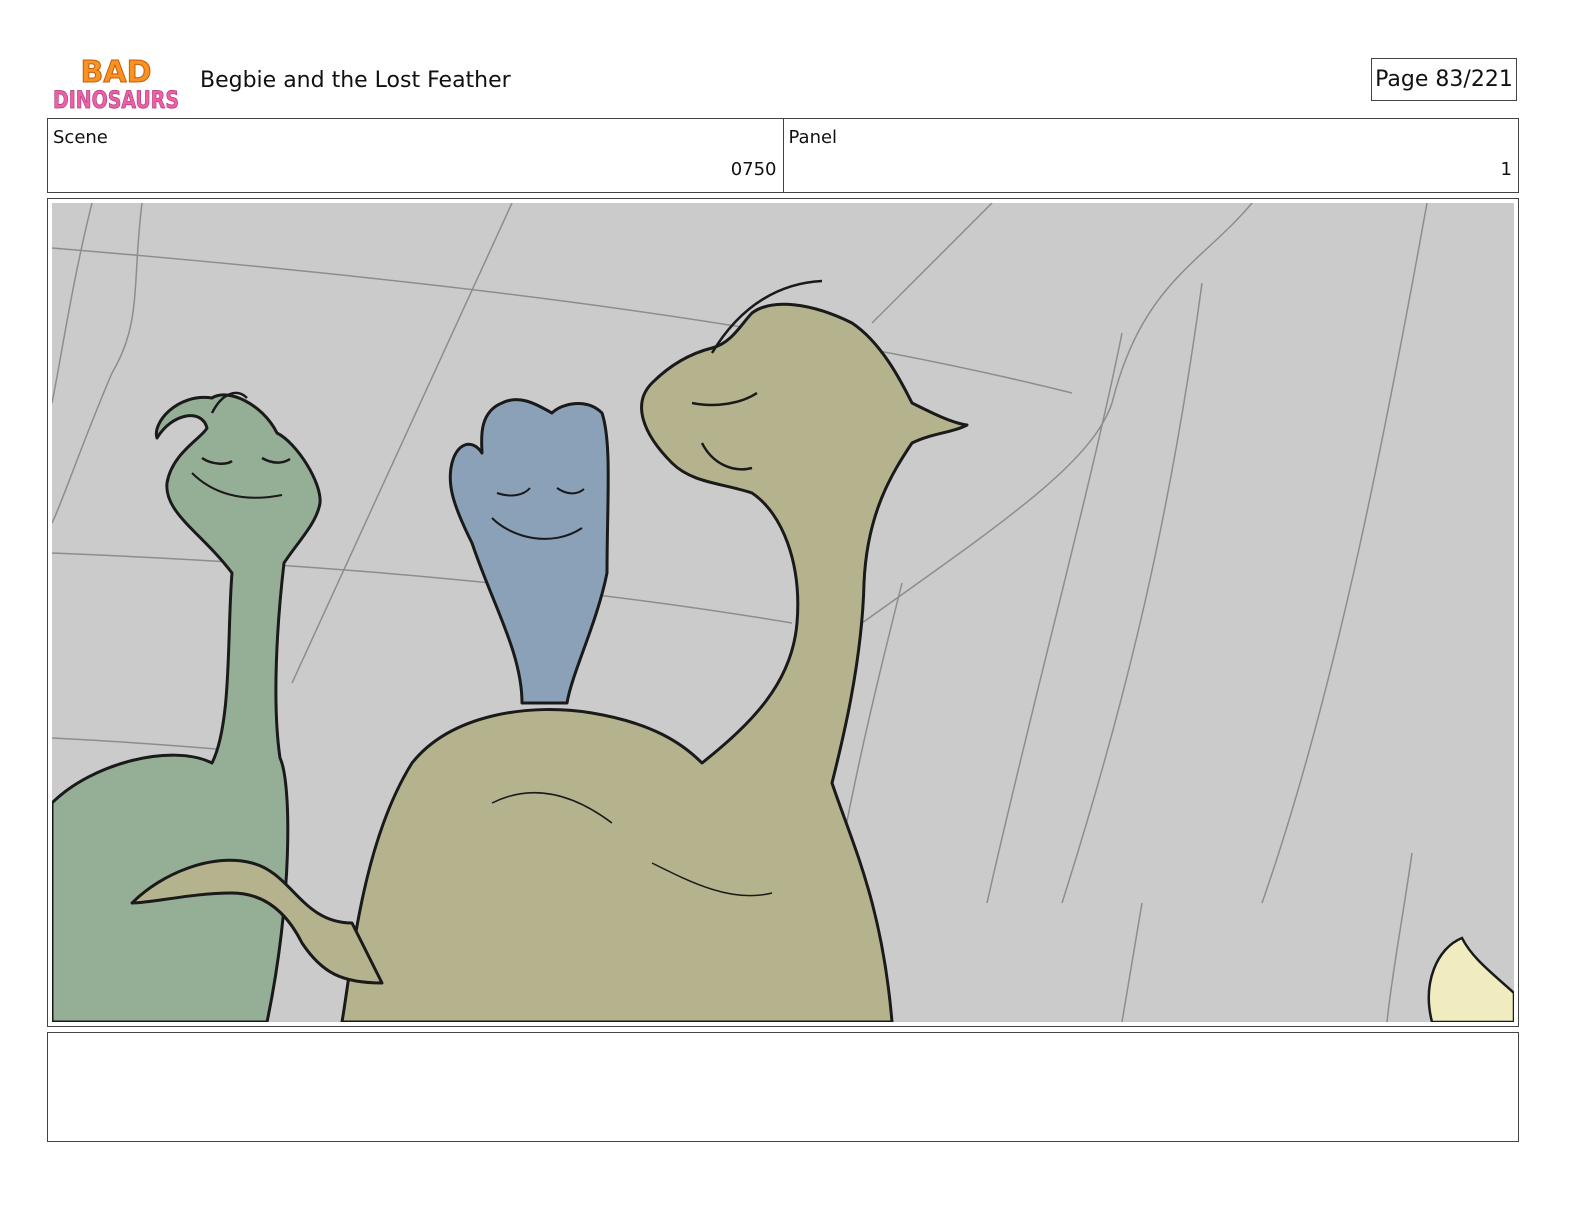  What do you see at coordinates (1402, 79) in the screenshot?
I see `page-label: Page` at bounding box center [1402, 79].